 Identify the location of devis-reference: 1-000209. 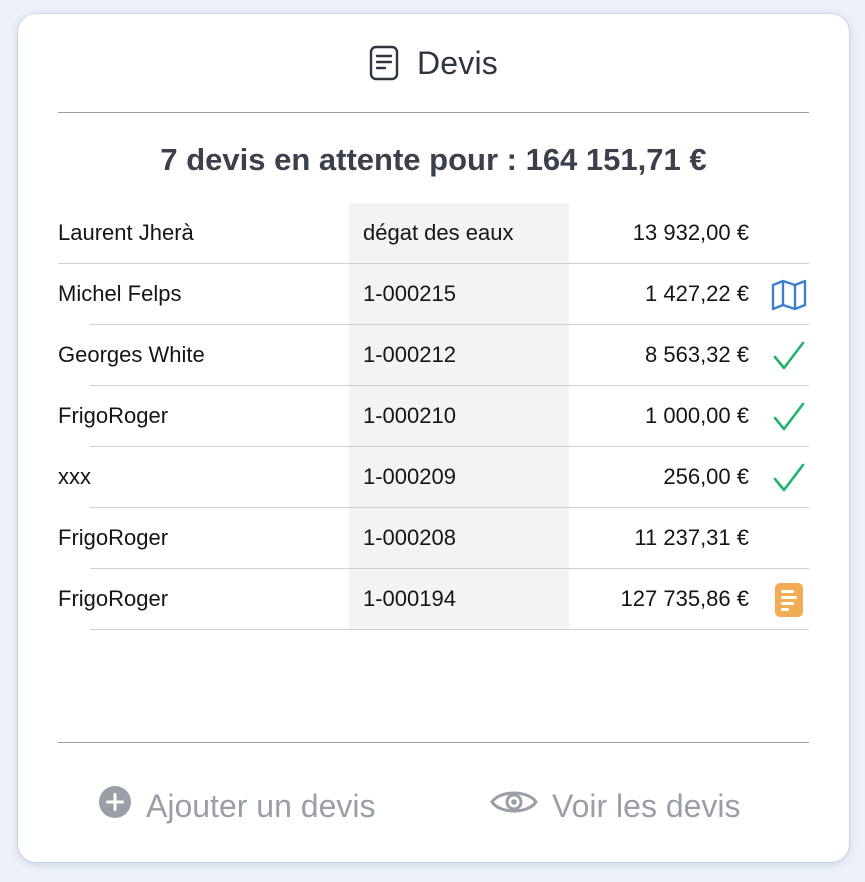
(409, 476).